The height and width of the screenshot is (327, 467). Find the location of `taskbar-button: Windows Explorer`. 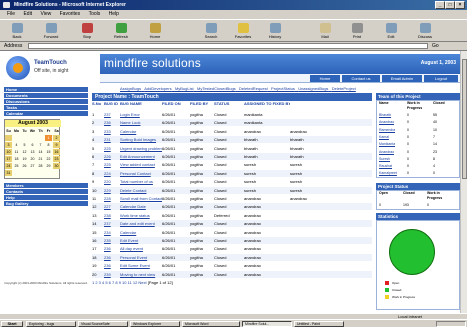

taskbar-button: Windows Explorer is located at coordinates (155, 324).